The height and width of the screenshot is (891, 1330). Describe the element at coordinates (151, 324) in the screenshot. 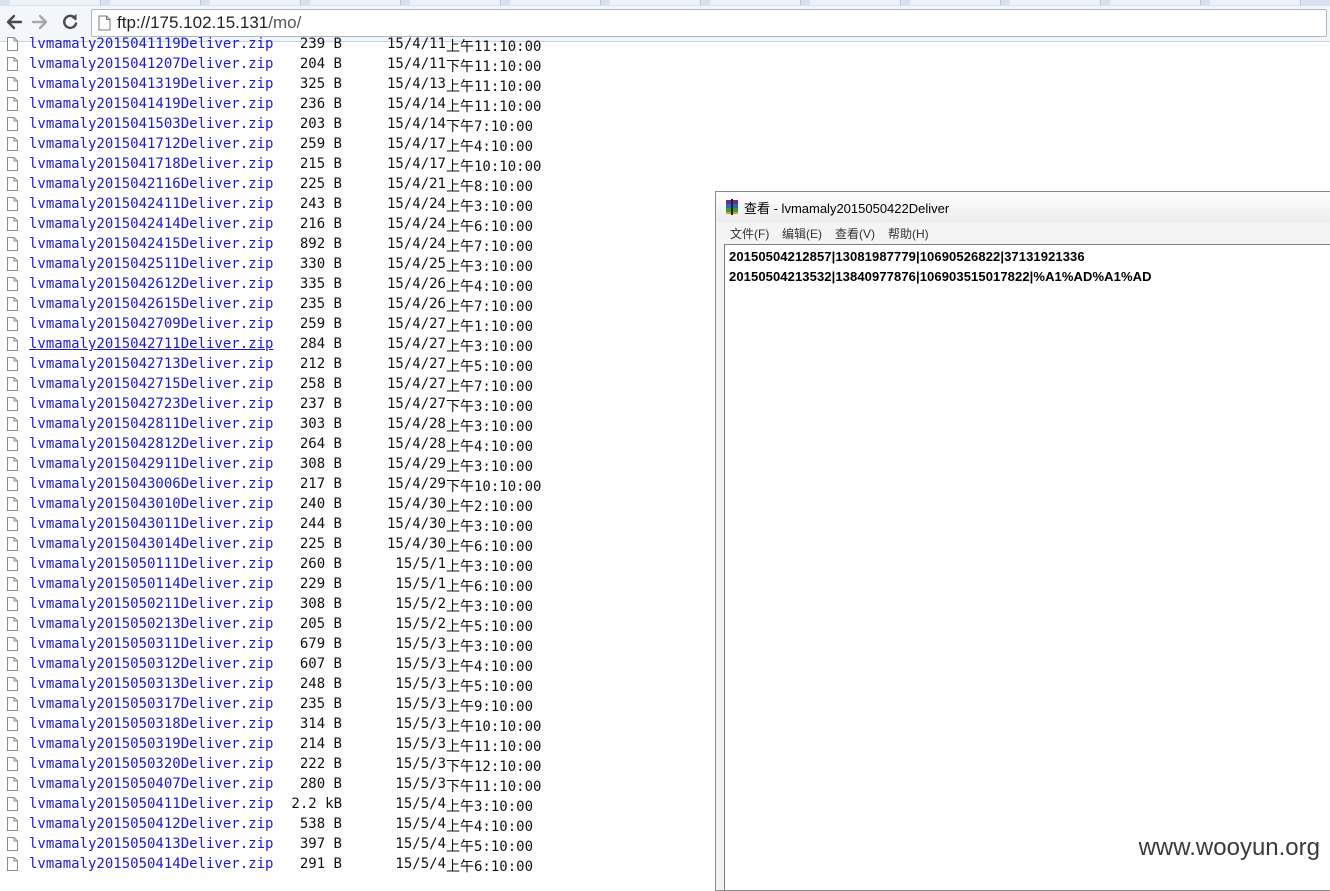

I see `file-link: lvmamaly2015042709Deliver.zip` at that location.